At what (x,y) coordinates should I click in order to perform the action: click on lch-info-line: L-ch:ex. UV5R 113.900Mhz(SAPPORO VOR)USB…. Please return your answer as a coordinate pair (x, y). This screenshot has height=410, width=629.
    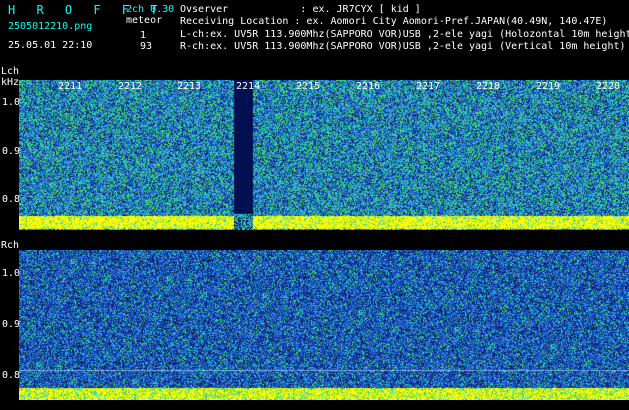
    Looking at the image, I should click on (404, 34).